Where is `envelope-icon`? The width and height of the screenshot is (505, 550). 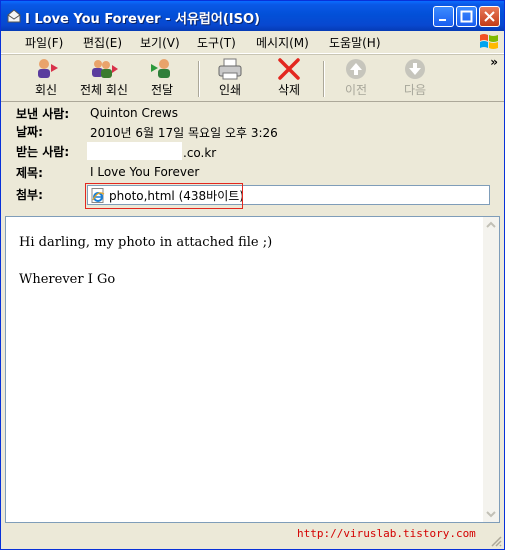
envelope-icon is located at coordinates (14, 16).